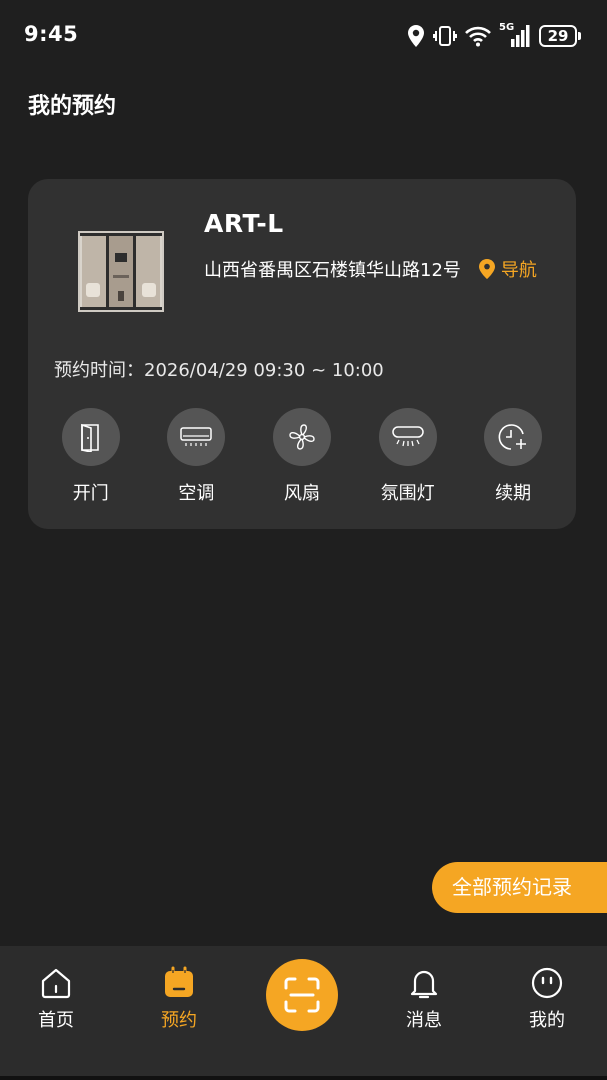 The height and width of the screenshot is (1080, 607). What do you see at coordinates (513, 437) in the screenshot?
I see `renew-clock-icon` at bounding box center [513, 437].